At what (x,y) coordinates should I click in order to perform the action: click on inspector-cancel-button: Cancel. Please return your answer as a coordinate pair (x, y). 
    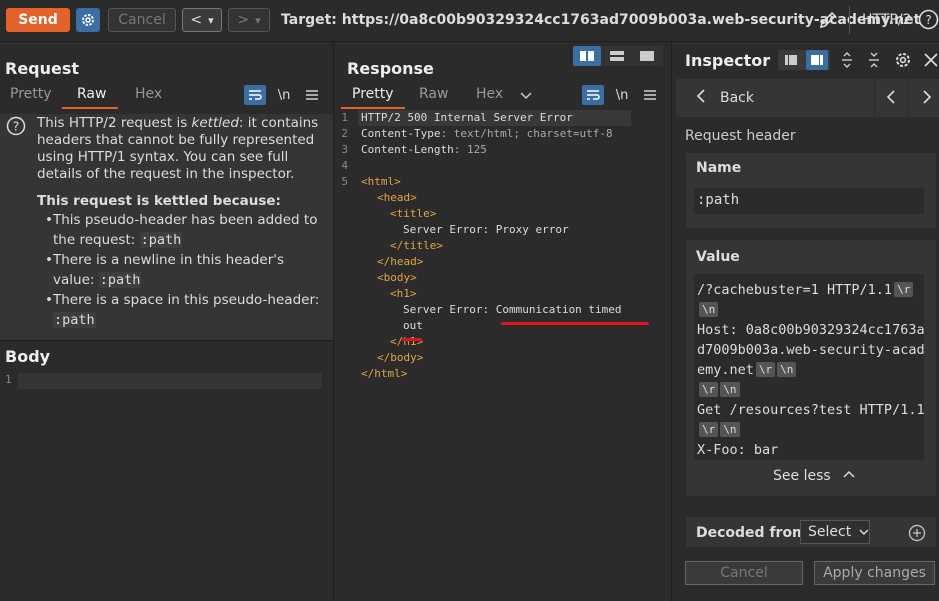
    Looking at the image, I should click on (744, 573).